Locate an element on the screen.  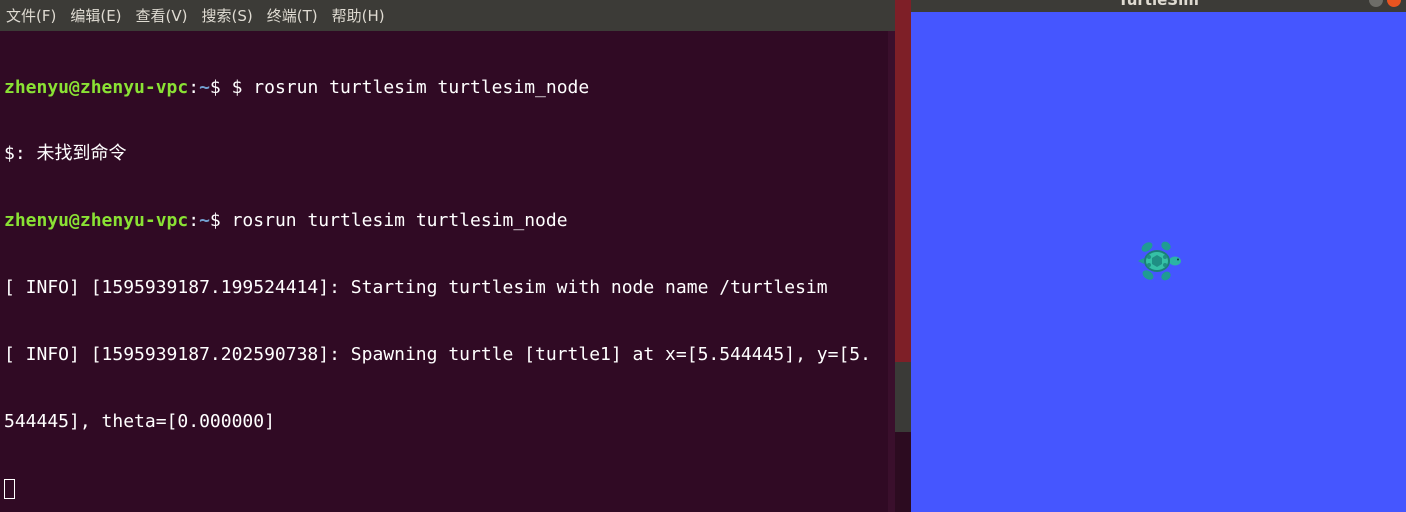
terminal-line: 544445], theta=[0.000000] is located at coordinates (139, 422).